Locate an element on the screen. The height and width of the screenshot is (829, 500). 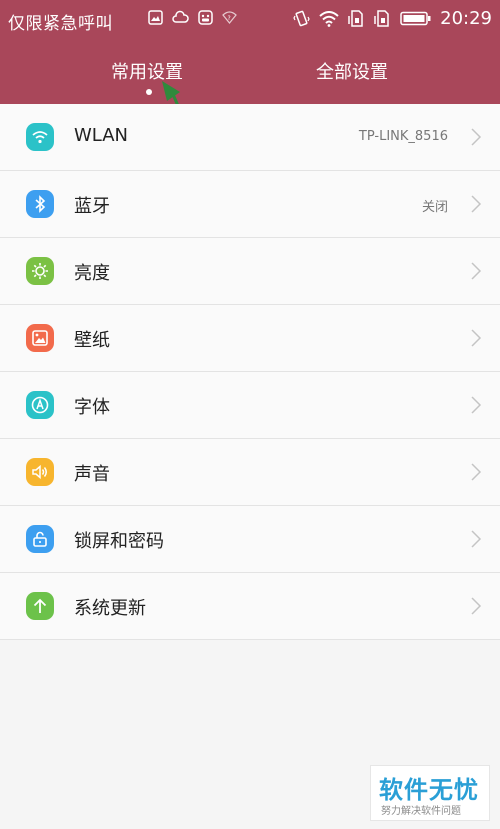
tab-all-settings: 全部设置 is located at coordinates (352, 71).